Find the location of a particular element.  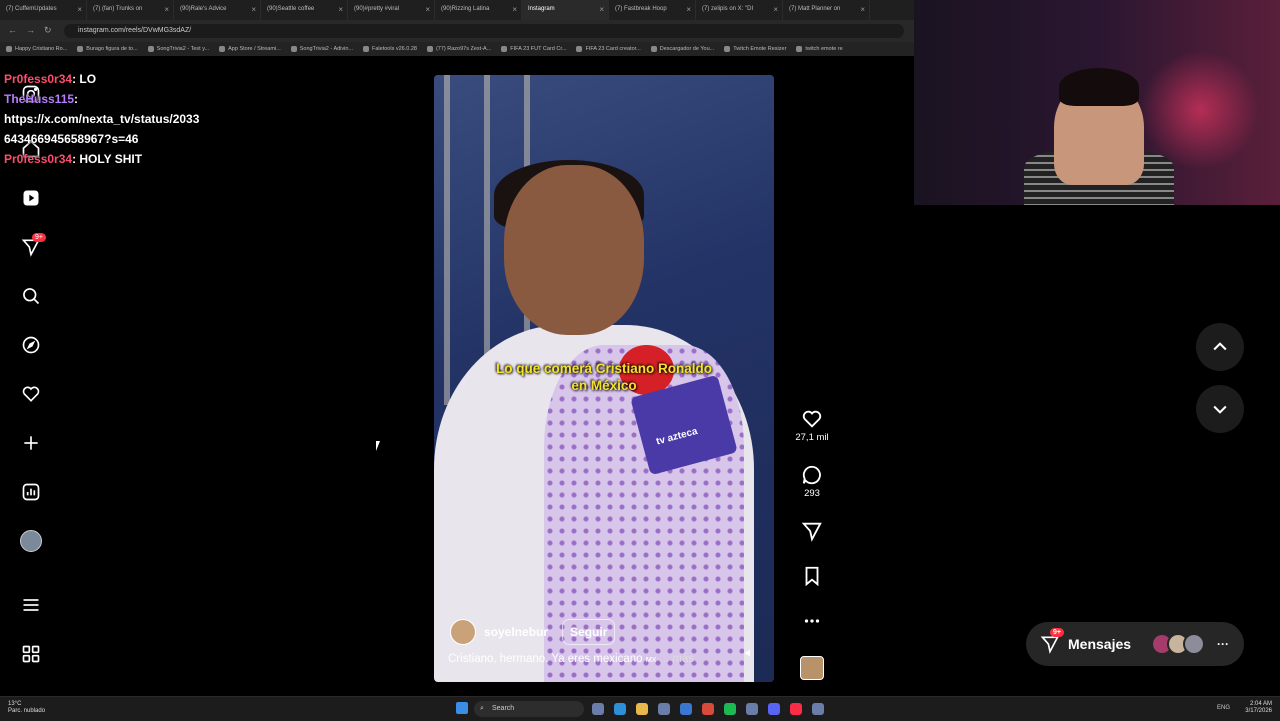

browser-tab: (90)Seattle coffee × is located at coordinates (304, 10).